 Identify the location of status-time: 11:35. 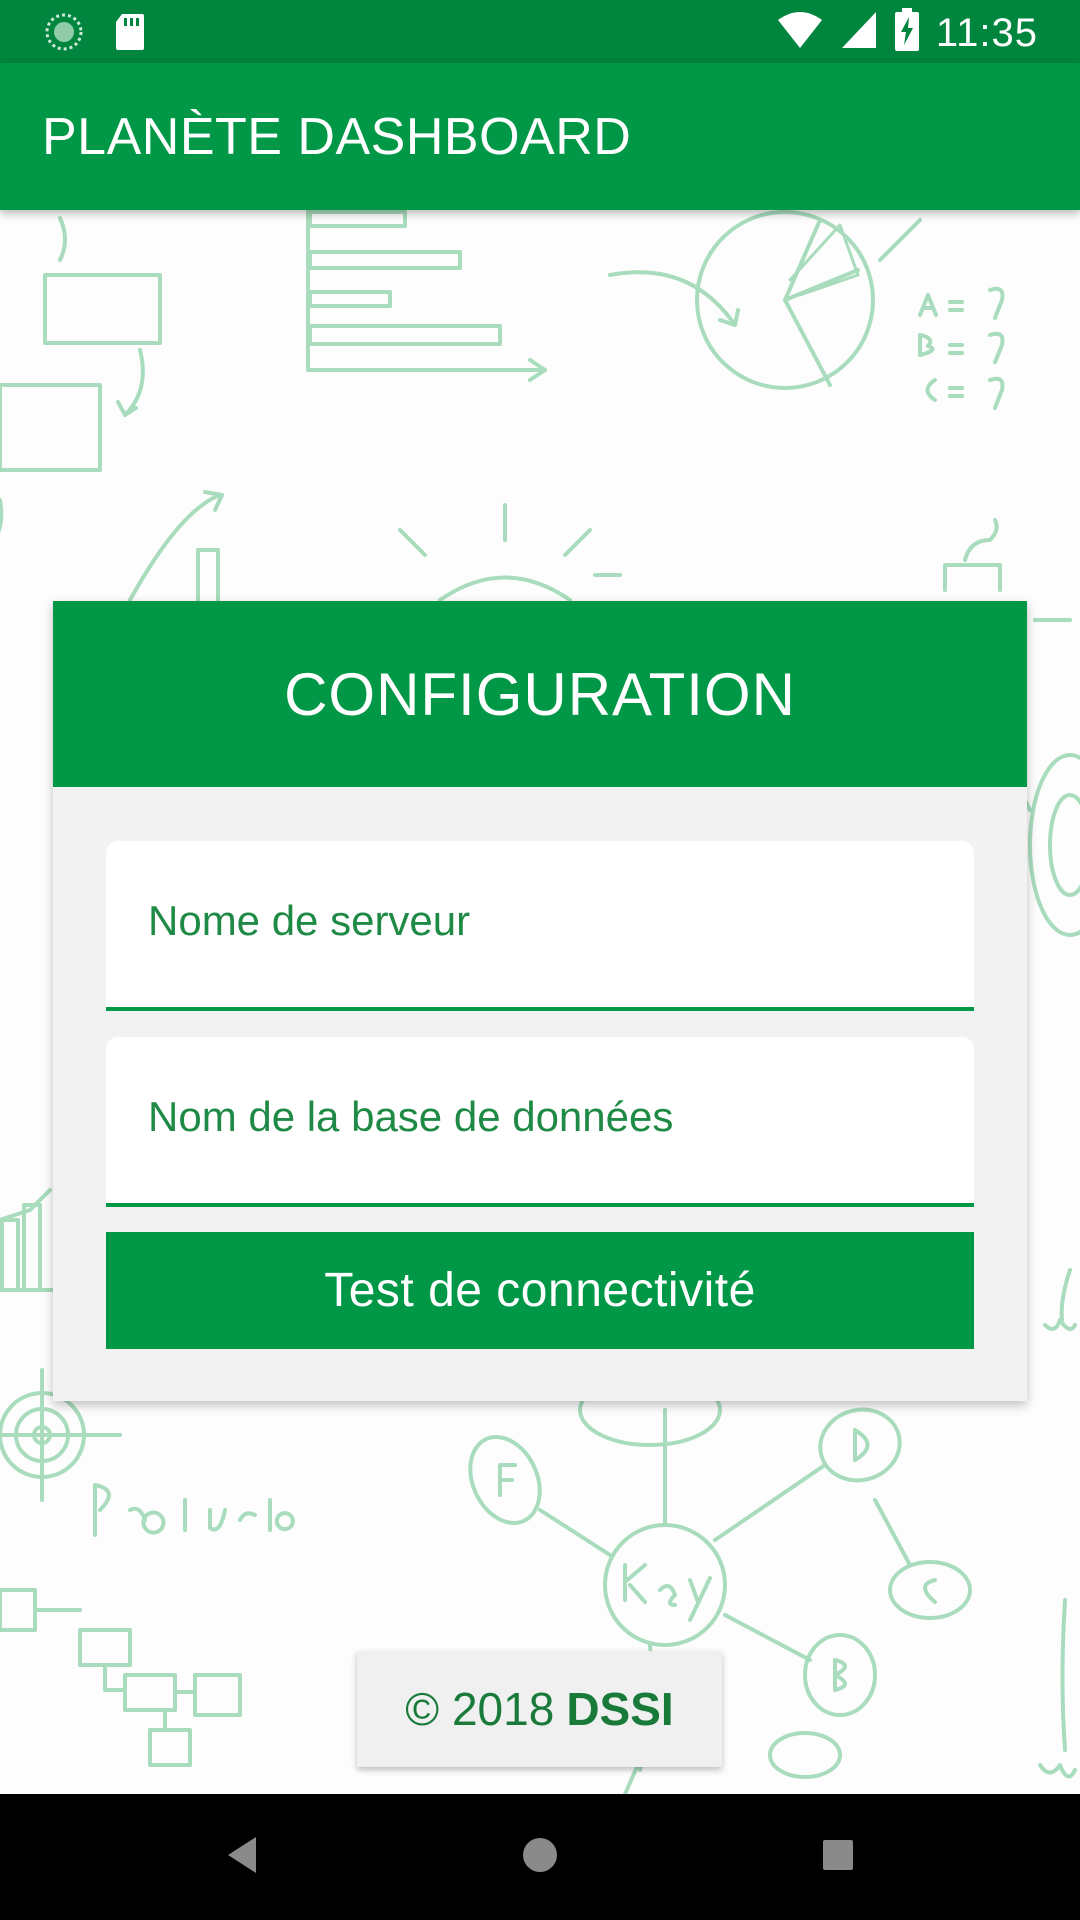
(986, 32).